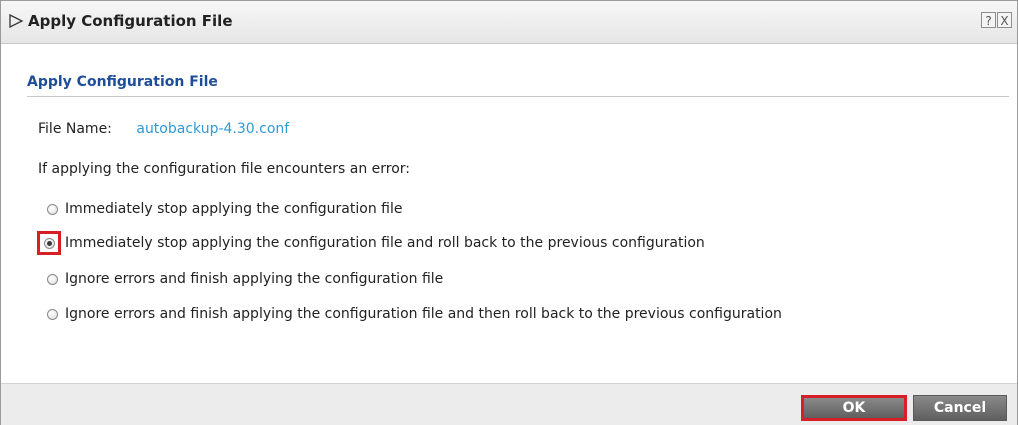 Image resolution: width=1018 pixels, height=425 pixels. I want to click on dialog-title: Apply Configuration File, so click(130, 21).